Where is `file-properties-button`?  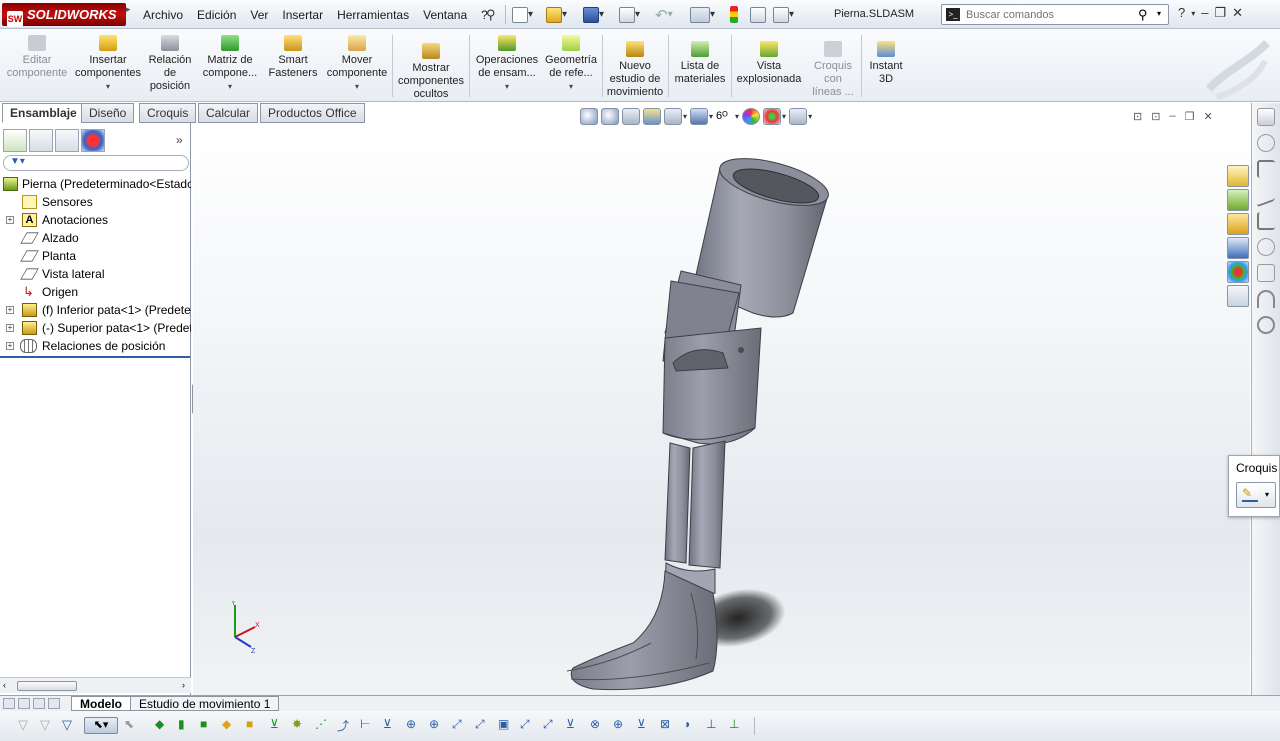 file-properties-button is located at coordinates (758, 14).